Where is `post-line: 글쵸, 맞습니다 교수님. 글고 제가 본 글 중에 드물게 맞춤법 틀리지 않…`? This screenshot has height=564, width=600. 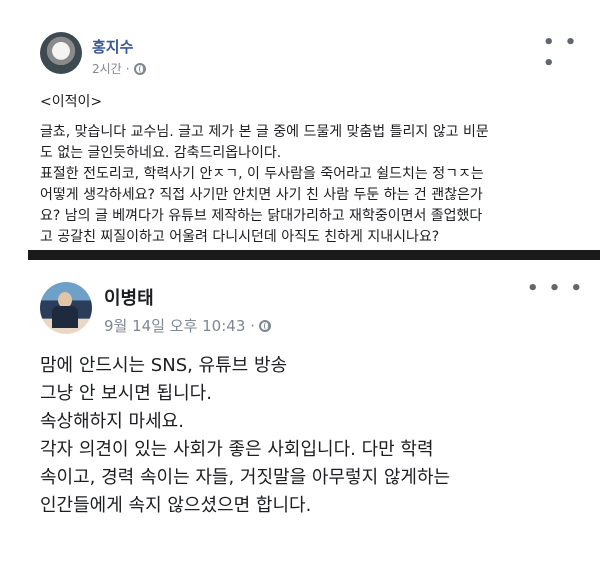
post-line: 글쵸, 맞습니다 교수님. 글고 제가 본 글 중에 드물게 맞춤법 틀리지 않… is located at coordinates (264, 132).